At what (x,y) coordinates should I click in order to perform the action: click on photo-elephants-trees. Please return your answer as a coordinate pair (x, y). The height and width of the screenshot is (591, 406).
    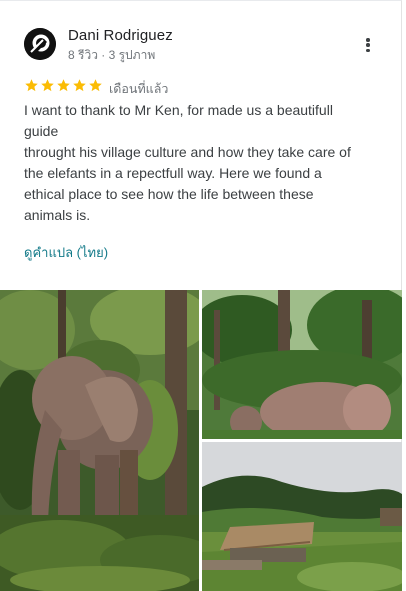
    Looking at the image, I should click on (302, 364).